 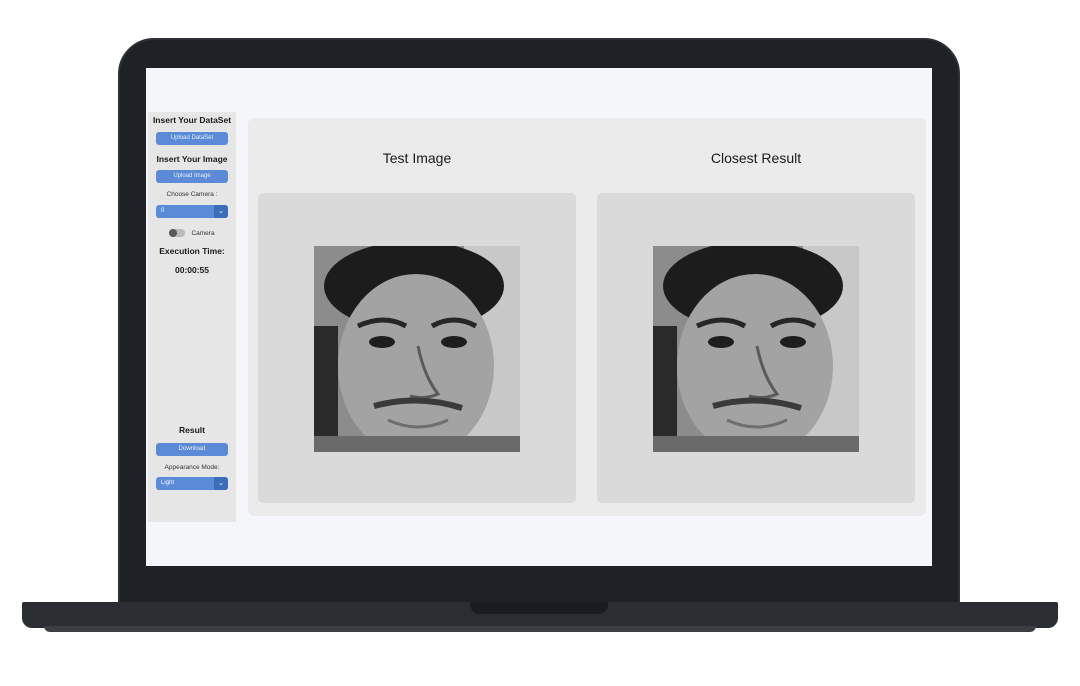 I want to click on toggle-knob, so click(x=173, y=233).